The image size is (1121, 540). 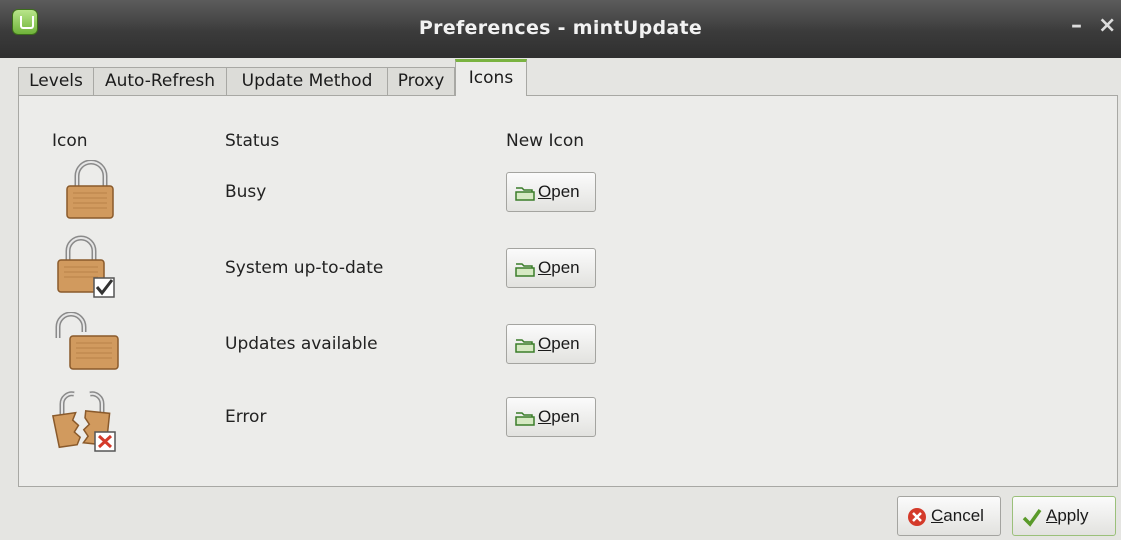 What do you see at coordinates (917, 517) in the screenshot?
I see `cancel-icon` at bounding box center [917, 517].